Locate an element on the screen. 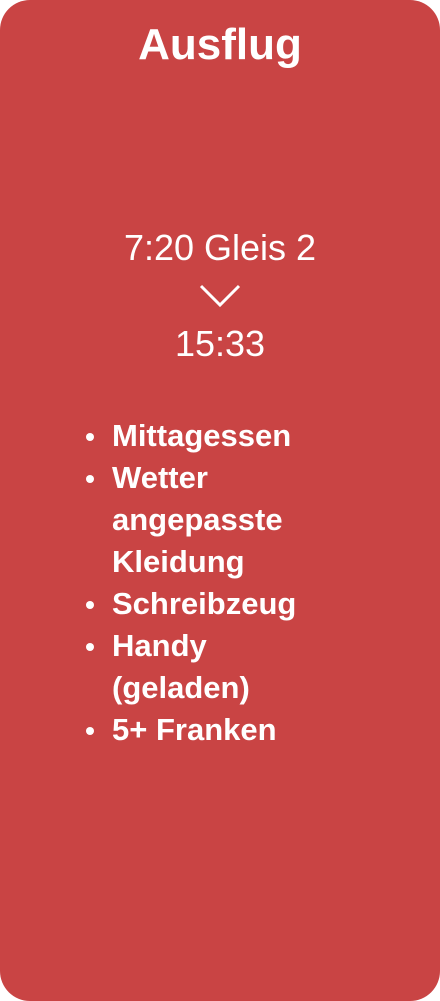 This screenshot has width=440, height=1001. arrival-time: 15:33 is located at coordinates (220, 343).